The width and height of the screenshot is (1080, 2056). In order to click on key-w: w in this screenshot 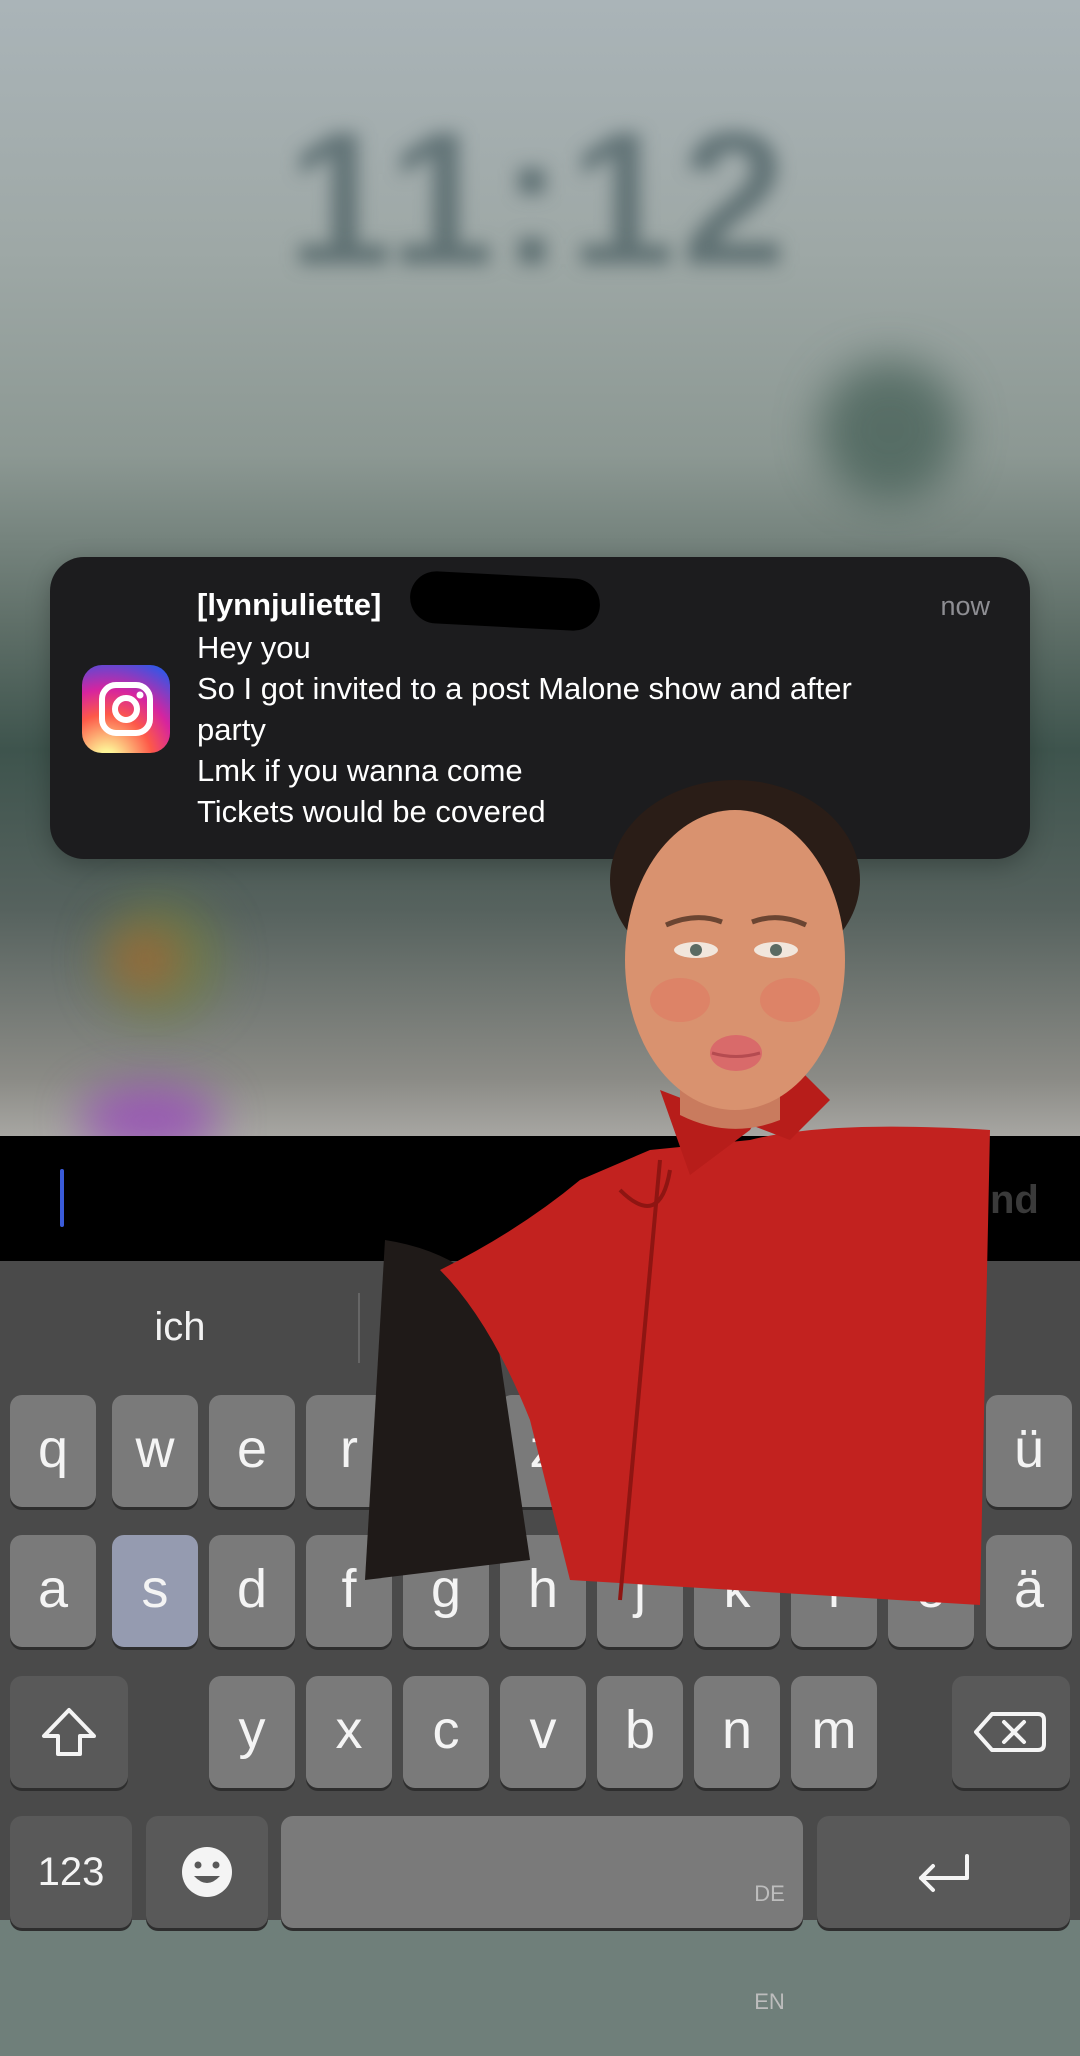, I will do `click(155, 1451)`.